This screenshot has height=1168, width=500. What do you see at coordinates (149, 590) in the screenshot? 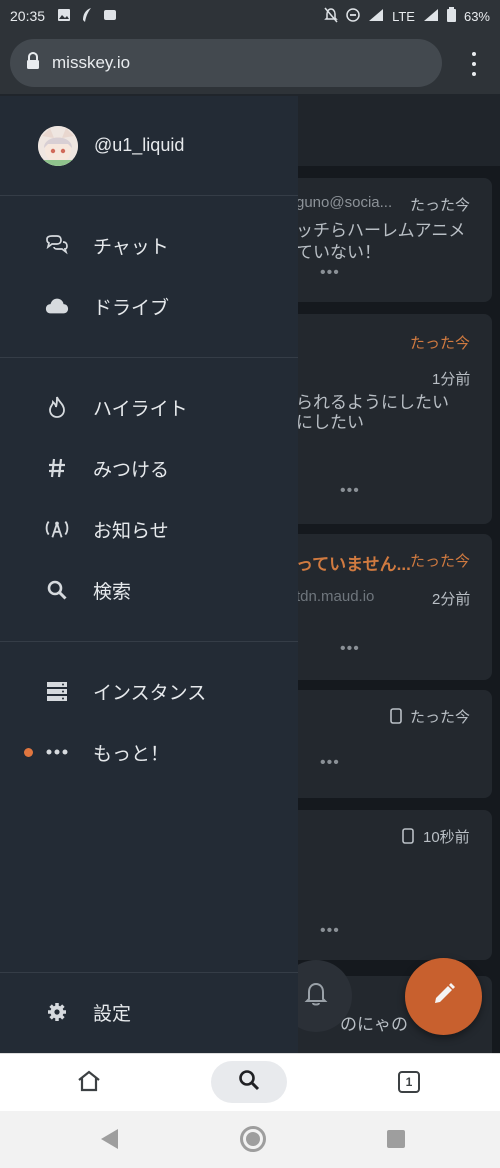
I see `drawer-item-search: 検索` at bounding box center [149, 590].